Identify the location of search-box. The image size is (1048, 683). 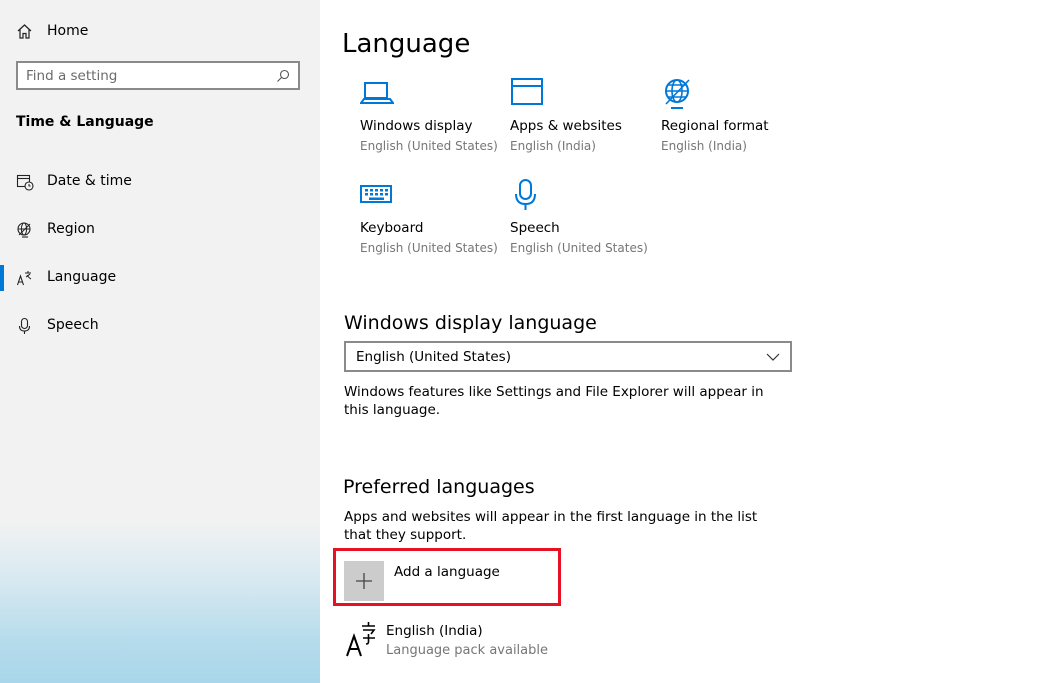
(158, 75).